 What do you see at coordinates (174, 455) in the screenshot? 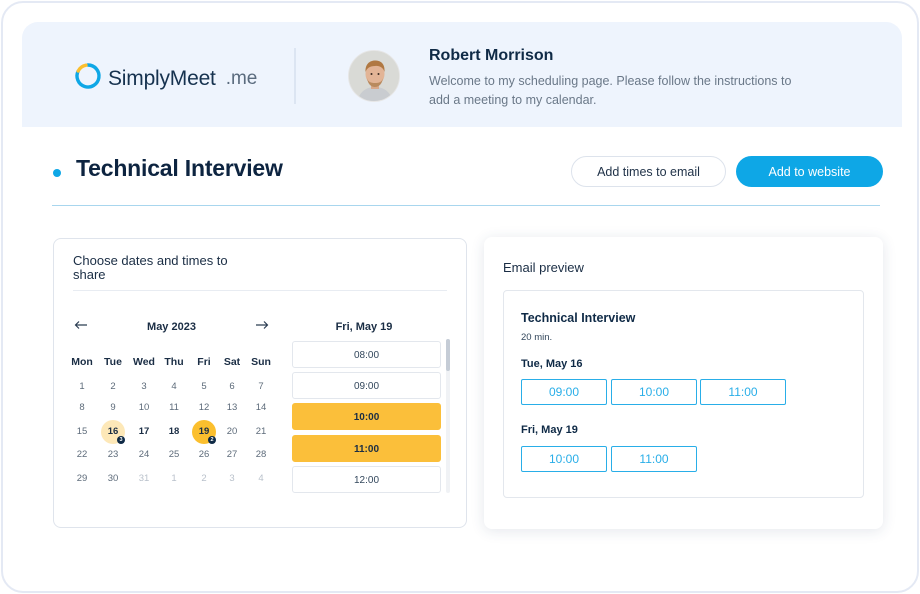
I see `calendar-day: 25` at bounding box center [174, 455].